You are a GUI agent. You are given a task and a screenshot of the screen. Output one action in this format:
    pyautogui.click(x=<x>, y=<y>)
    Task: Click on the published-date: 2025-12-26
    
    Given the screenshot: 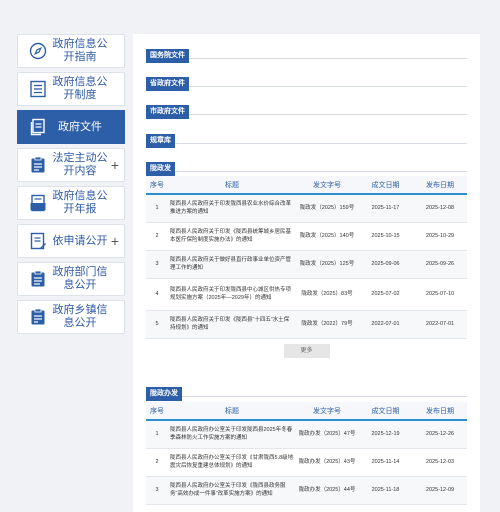 What is the action you would take?
    pyautogui.click(x=440, y=434)
    